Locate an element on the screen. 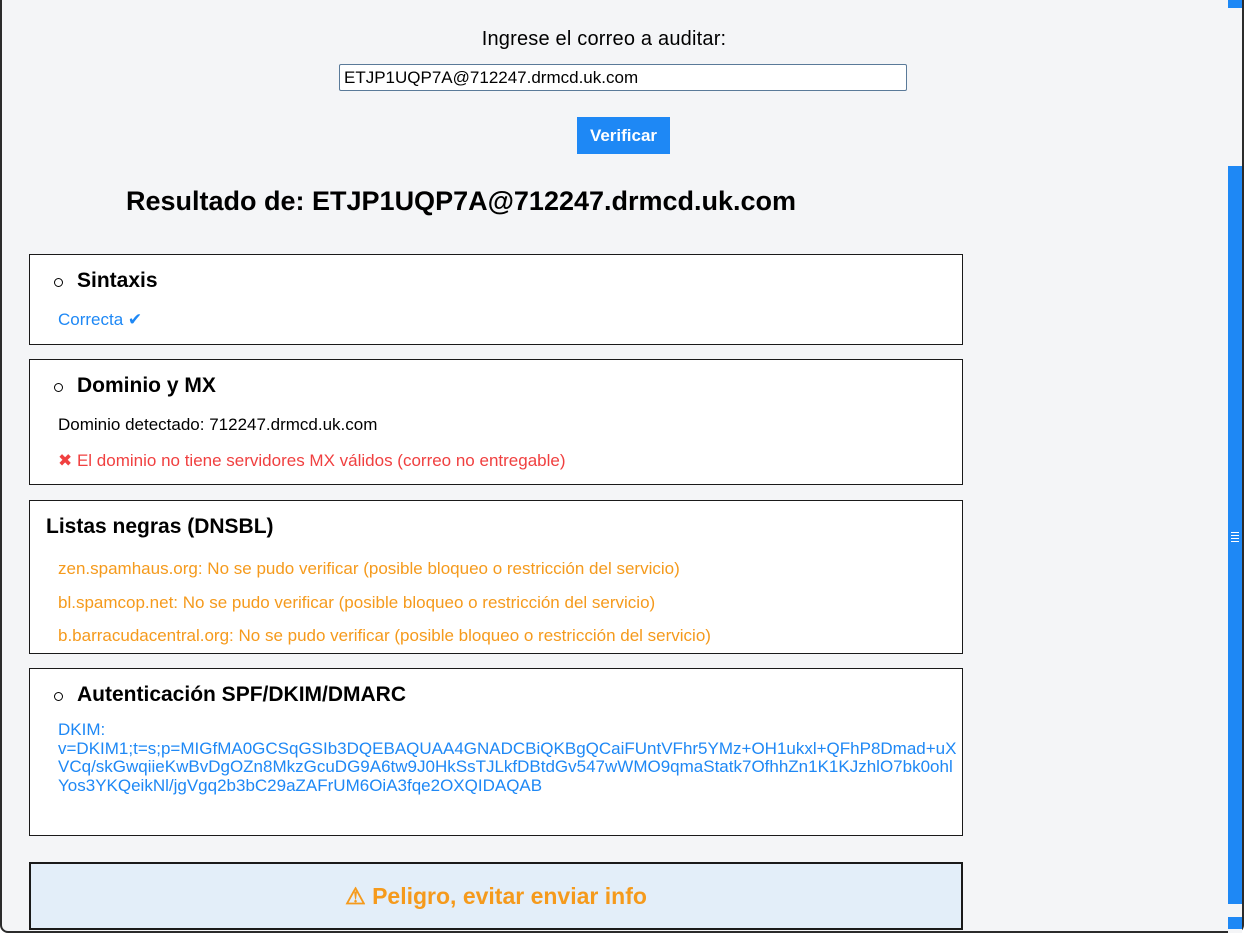  syntax-card: Sintaxis Correcta ✔ is located at coordinates (496, 299).